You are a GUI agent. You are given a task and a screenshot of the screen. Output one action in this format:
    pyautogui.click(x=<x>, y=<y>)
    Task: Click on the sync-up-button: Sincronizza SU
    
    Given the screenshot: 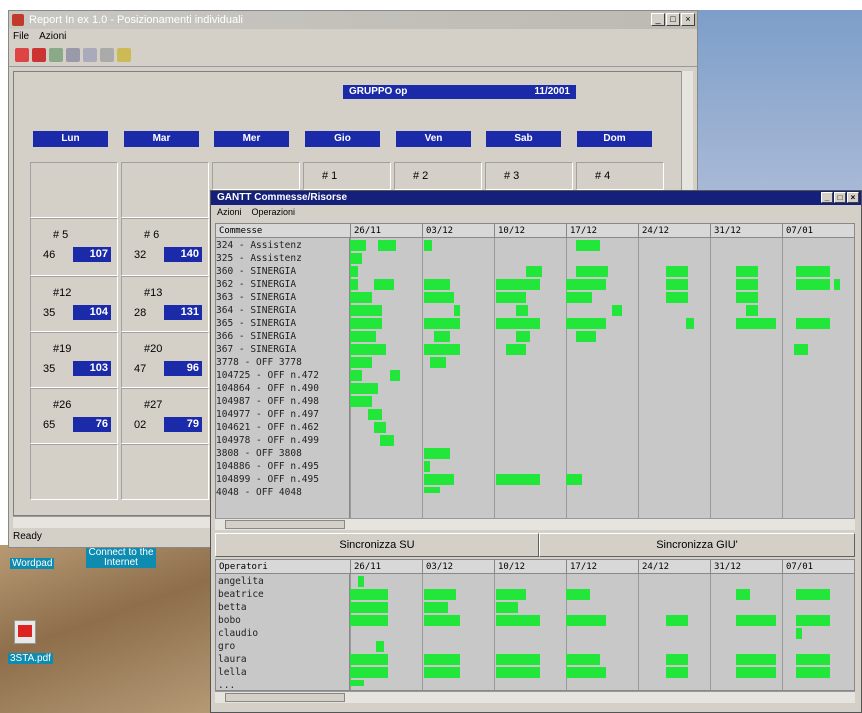 What is the action you would take?
    pyautogui.click(x=377, y=545)
    